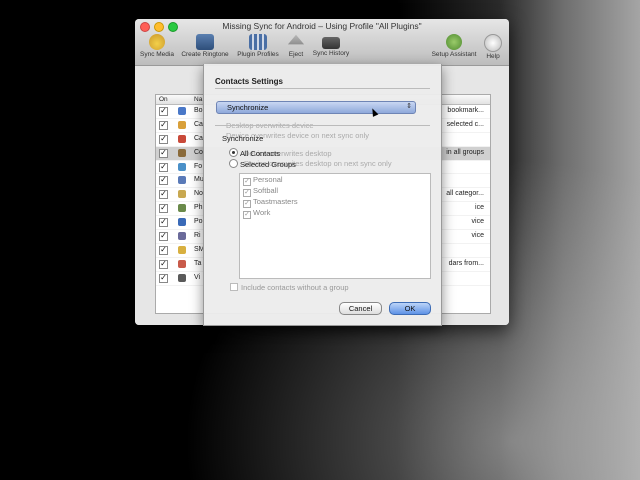  I want to click on sync-mode-value: Synchronize, so click(248, 107).